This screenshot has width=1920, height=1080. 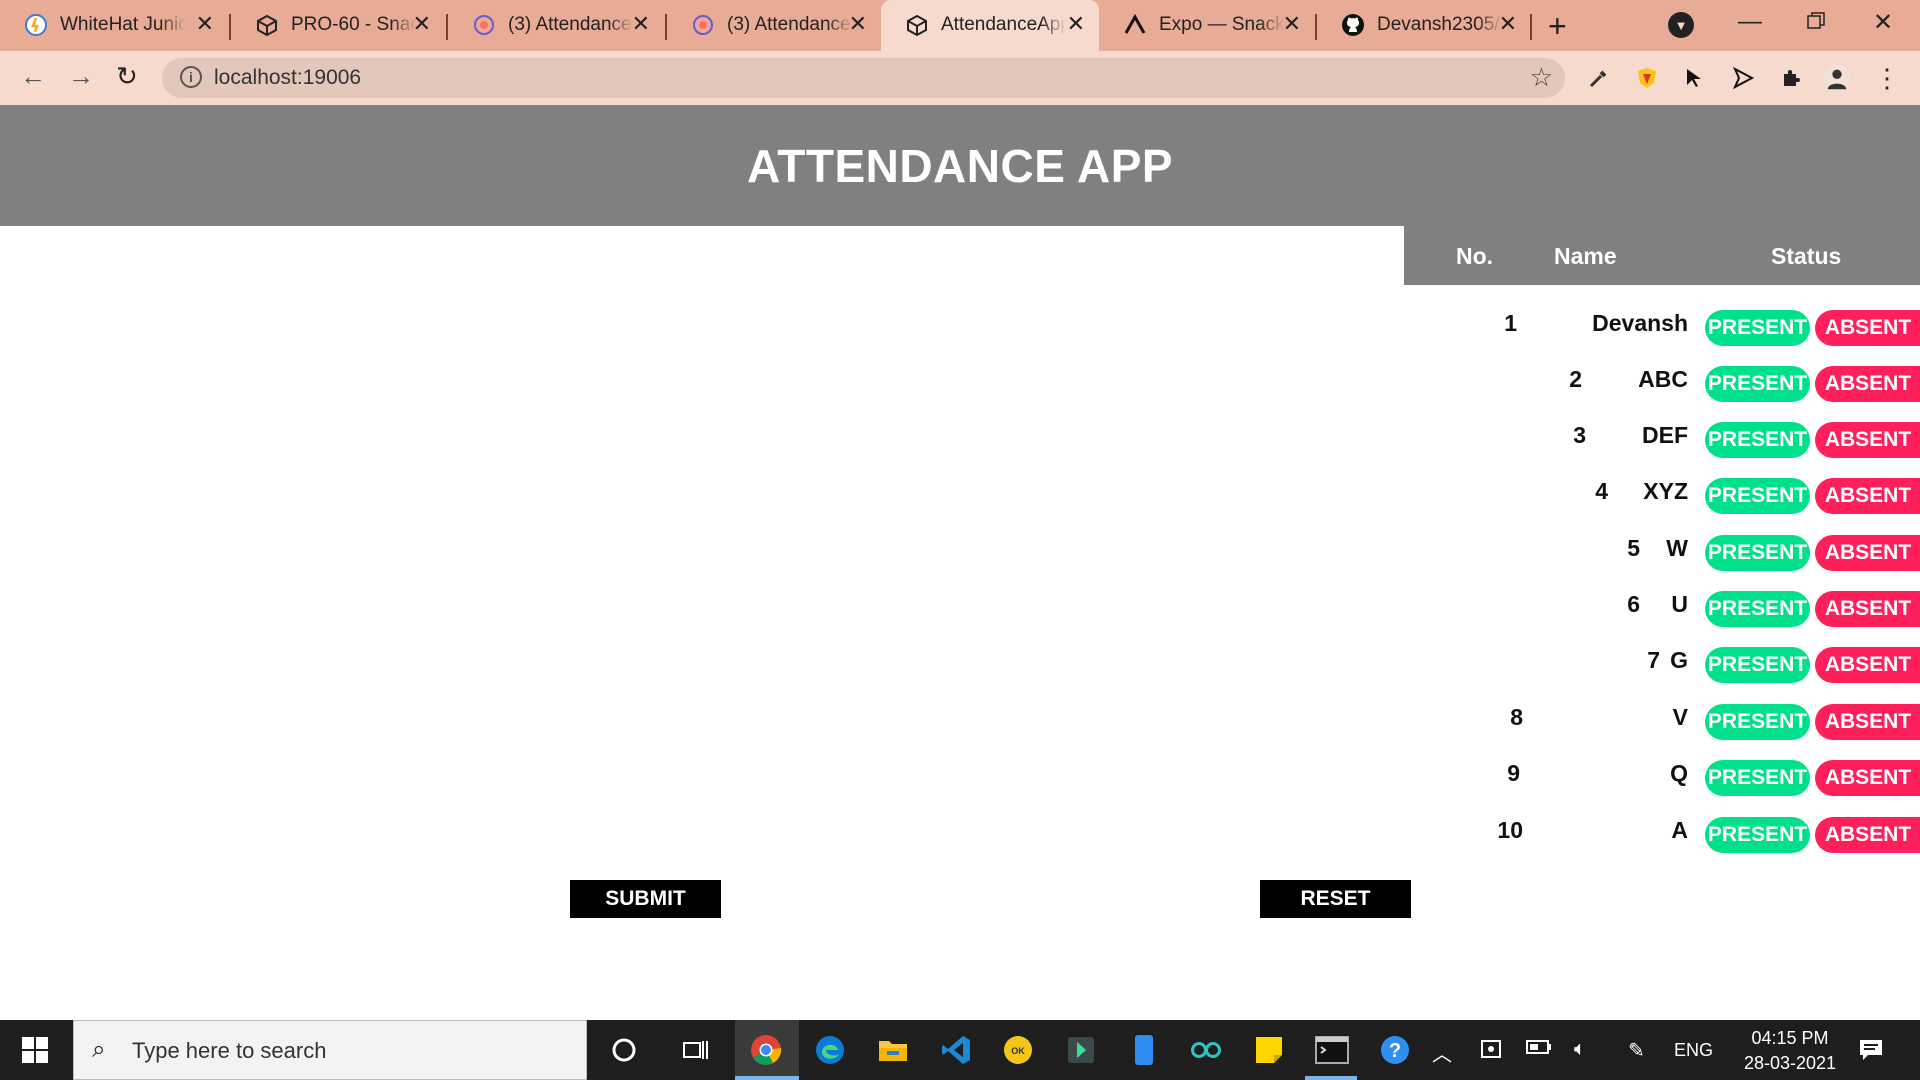 What do you see at coordinates (767, 1078) in the screenshot?
I see `chrome-active-indicator` at bounding box center [767, 1078].